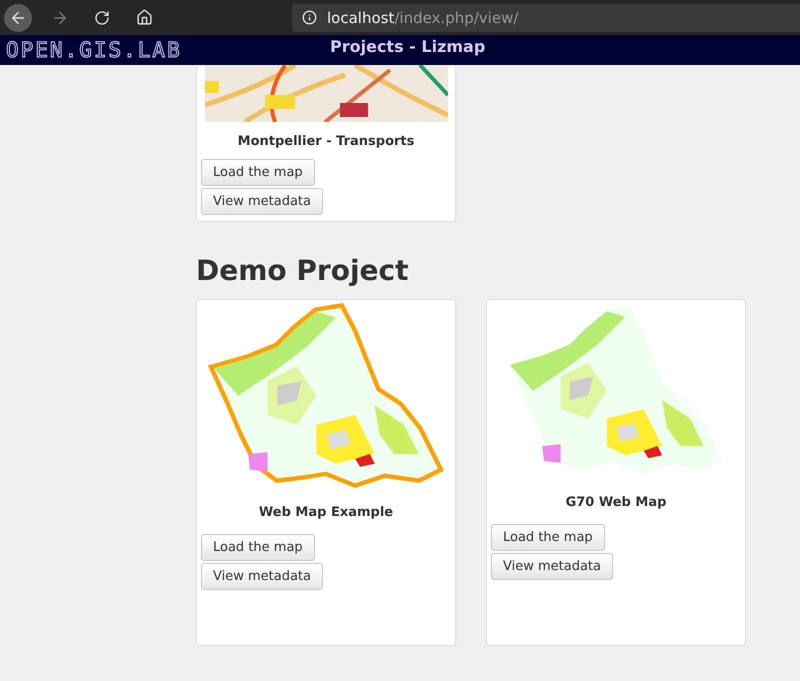  What do you see at coordinates (309, 17) in the screenshot?
I see `info-icon` at bounding box center [309, 17].